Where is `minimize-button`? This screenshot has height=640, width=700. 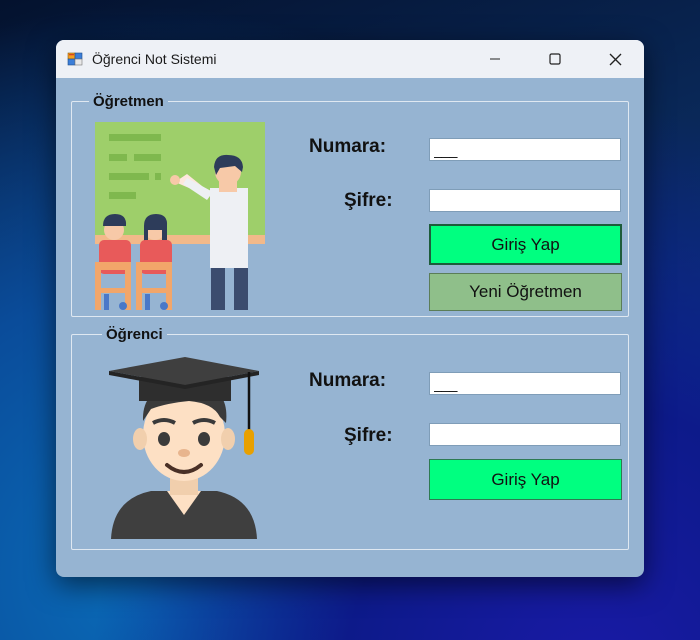 minimize-button is located at coordinates (495, 59).